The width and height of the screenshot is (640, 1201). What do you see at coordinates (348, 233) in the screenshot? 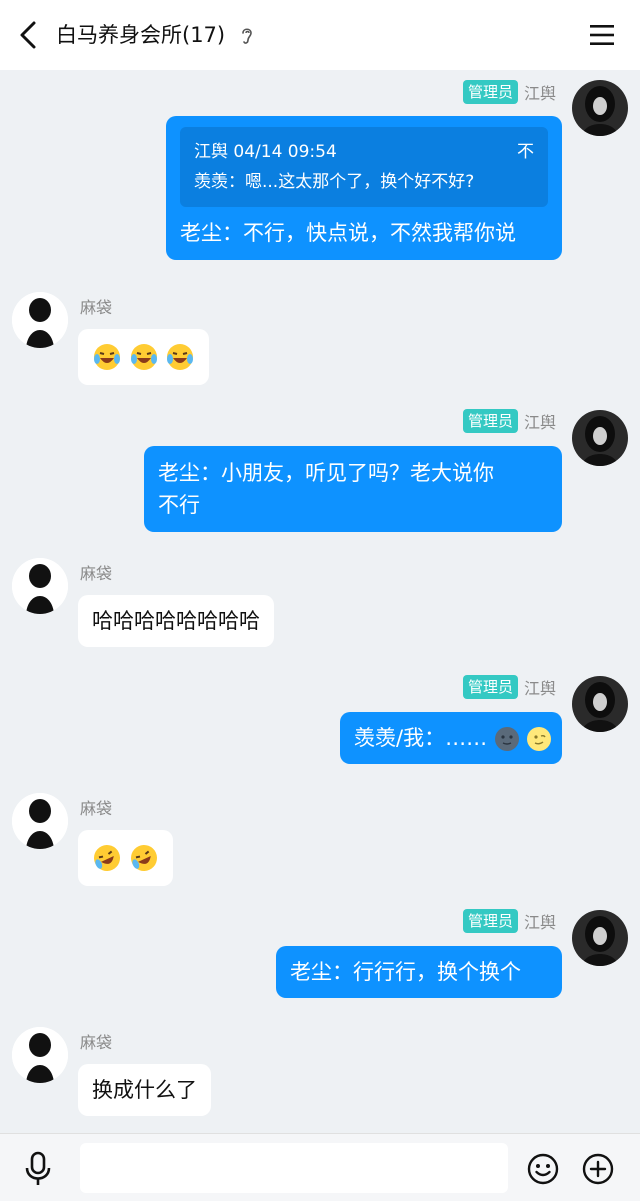
I see `message-text: 老尘：不行，快点说，不然我帮你说` at bounding box center [348, 233].